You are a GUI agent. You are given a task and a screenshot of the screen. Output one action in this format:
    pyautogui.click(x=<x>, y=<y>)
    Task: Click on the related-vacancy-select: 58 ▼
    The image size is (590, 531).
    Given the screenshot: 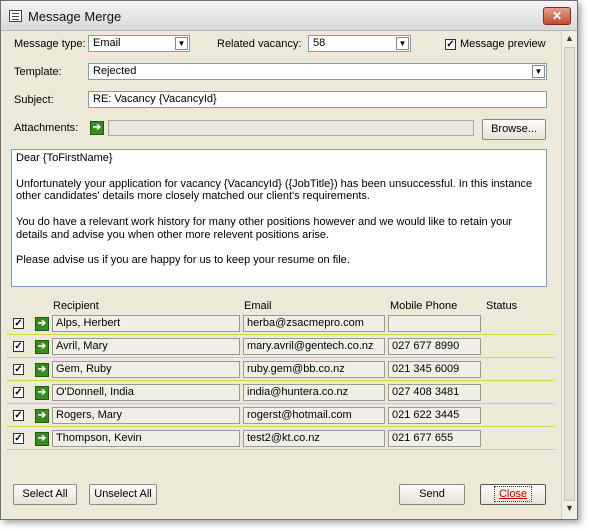 What is the action you would take?
    pyautogui.click(x=359, y=43)
    